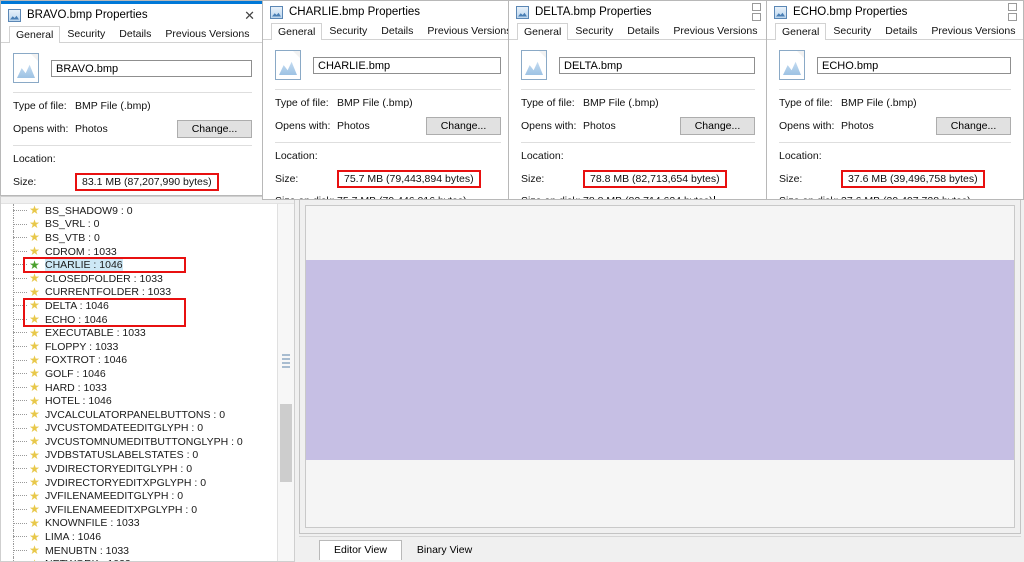  What do you see at coordinates (388, 12) in the screenshot?
I see `title-bar: CHARLIE.bmp Properties` at bounding box center [388, 12].